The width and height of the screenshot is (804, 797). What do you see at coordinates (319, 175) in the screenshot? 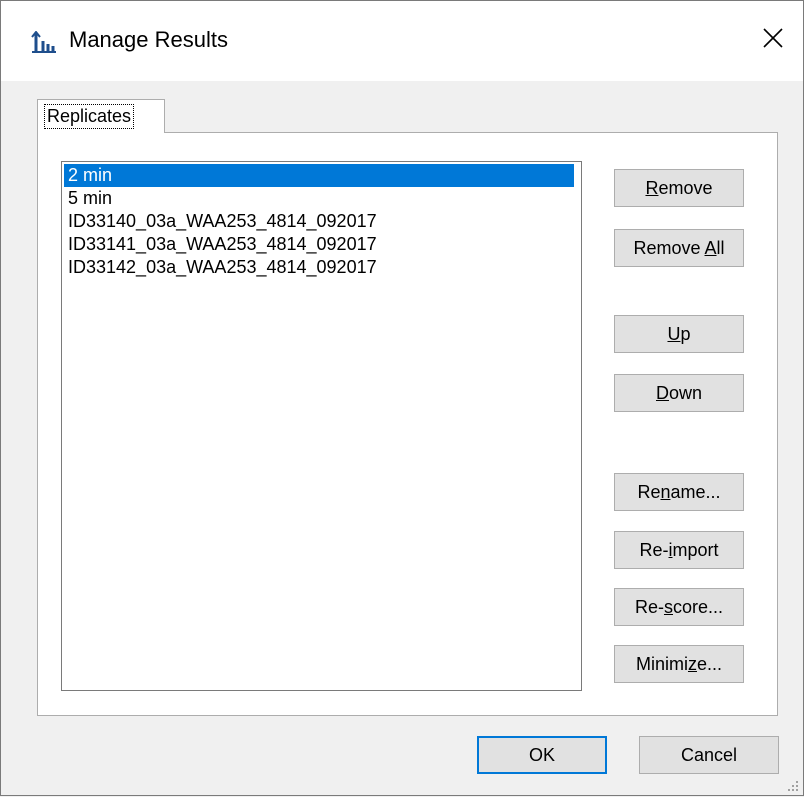
I see `list-item: 2 min` at bounding box center [319, 175].